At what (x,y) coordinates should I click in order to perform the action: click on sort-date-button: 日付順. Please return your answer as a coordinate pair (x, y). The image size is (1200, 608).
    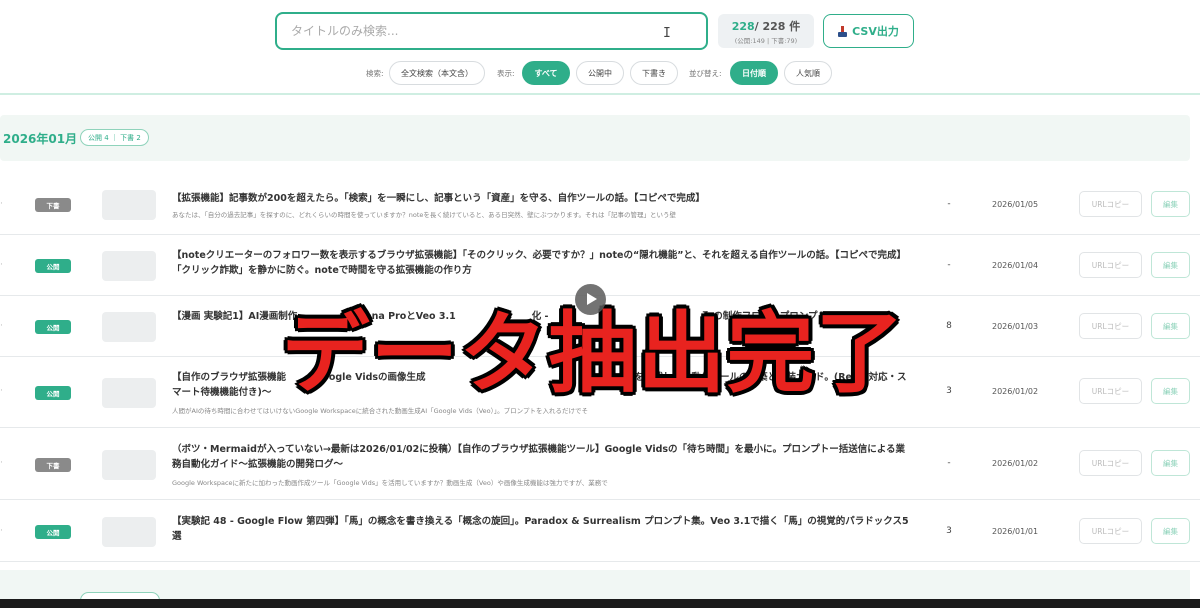
    Looking at the image, I should click on (754, 73).